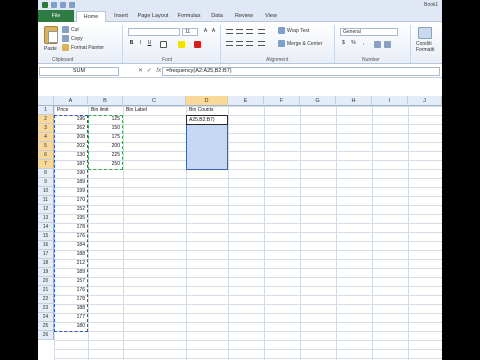 This screenshot has width=480, height=360. What do you see at coordinates (46, 245) in the screenshot?
I see `row-header-16: 16` at bounding box center [46, 245].